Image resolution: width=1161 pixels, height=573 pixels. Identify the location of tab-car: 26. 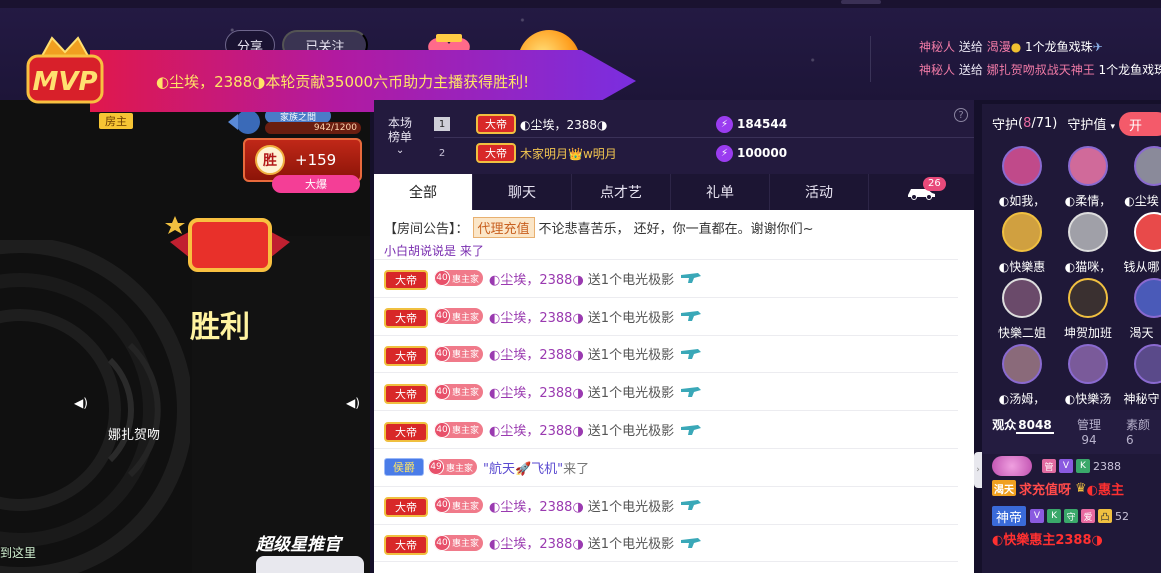
(921, 192).